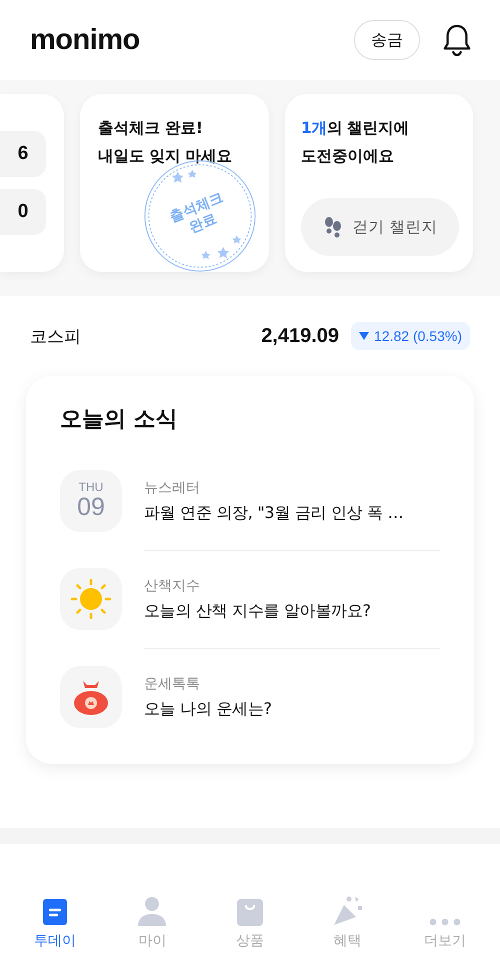  Describe the element at coordinates (85, 40) in the screenshot. I see `app-logo: monimo` at that location.